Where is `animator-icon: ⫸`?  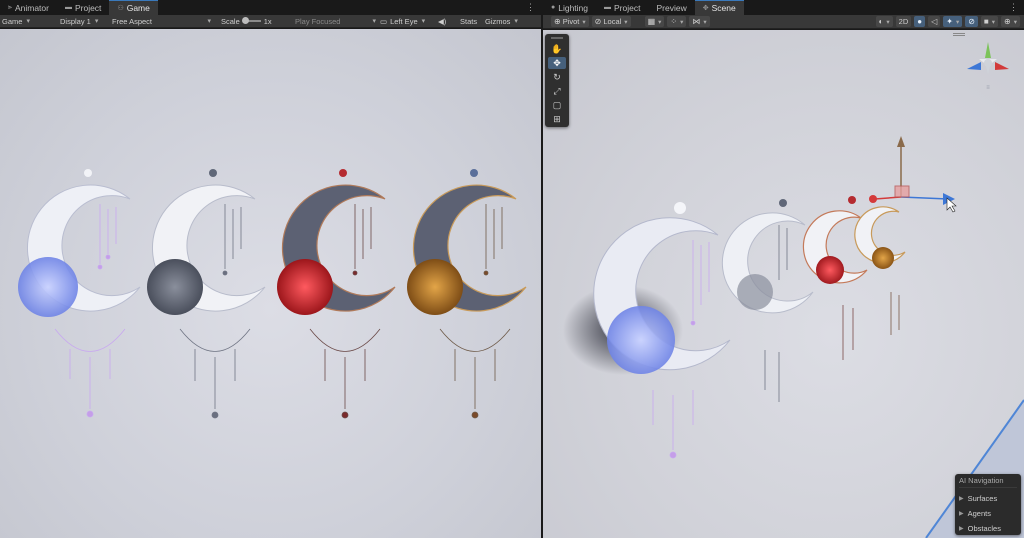 animator-icon: ⫸ is located at coordinates (10, 7).